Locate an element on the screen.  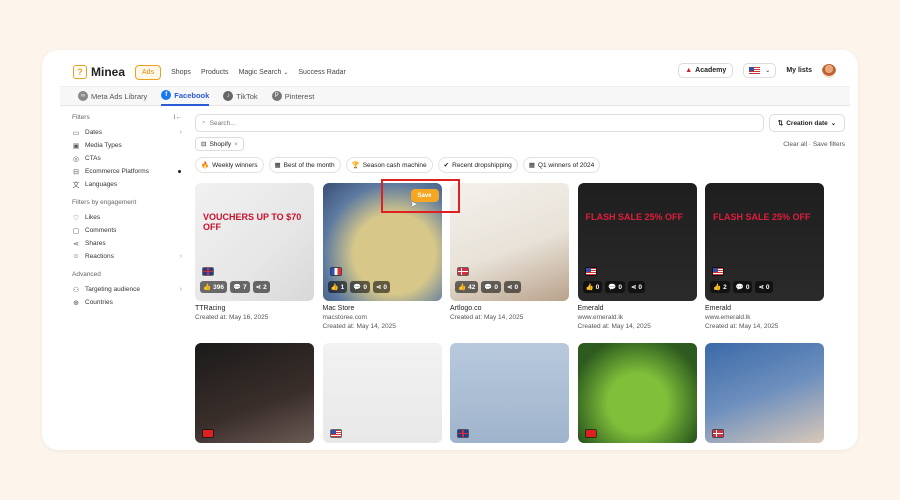
collapse-sidebar-icon: I← is located at coordinates (178, 117).